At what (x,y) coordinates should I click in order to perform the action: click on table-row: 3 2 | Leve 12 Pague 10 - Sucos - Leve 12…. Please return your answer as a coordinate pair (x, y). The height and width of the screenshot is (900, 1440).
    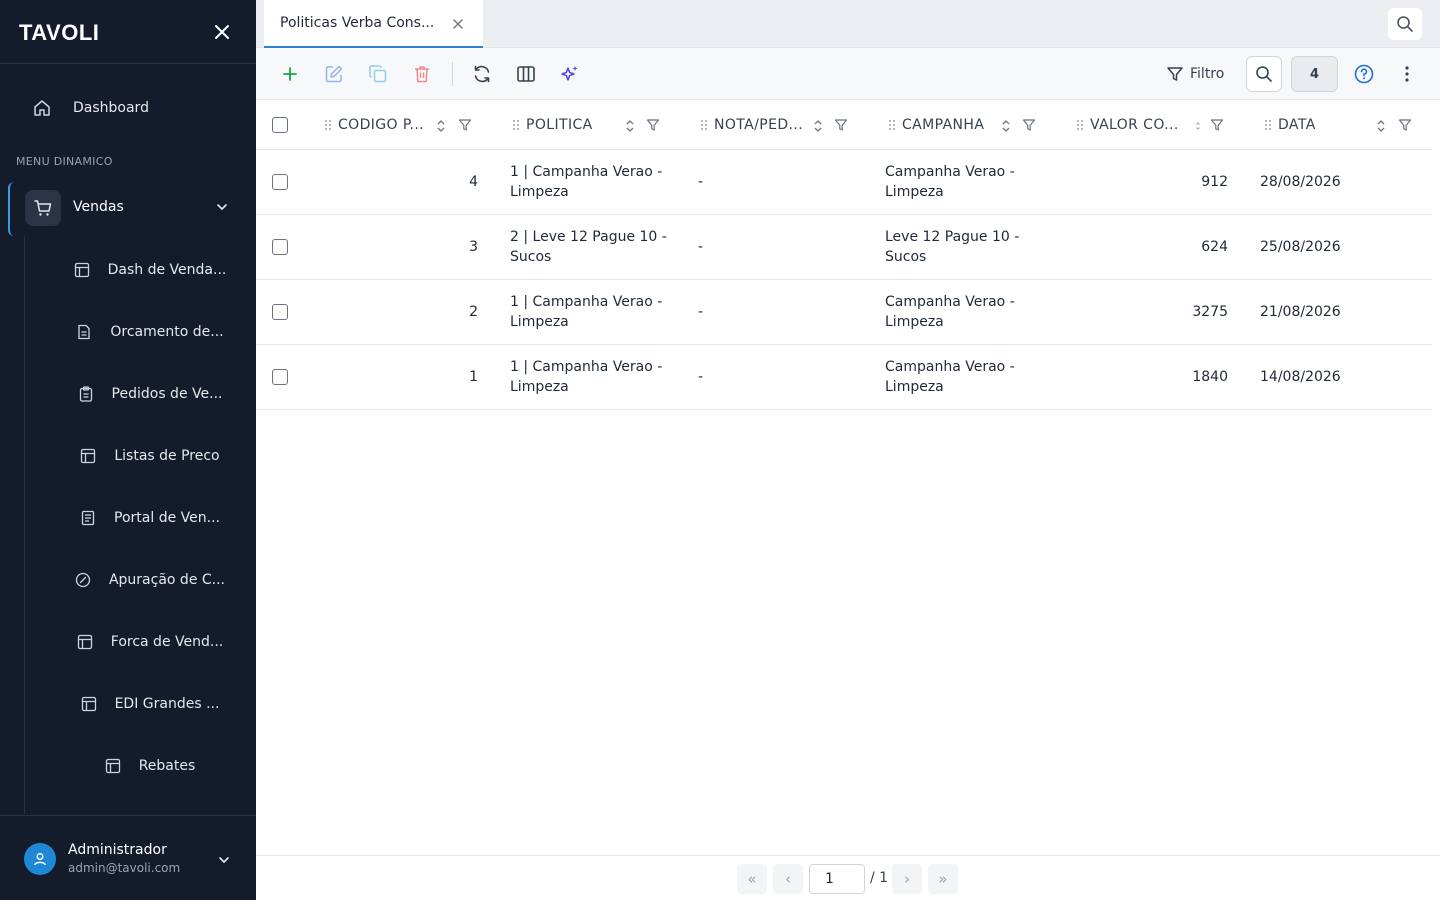
    Looking at the image, I should click on (844, 247).